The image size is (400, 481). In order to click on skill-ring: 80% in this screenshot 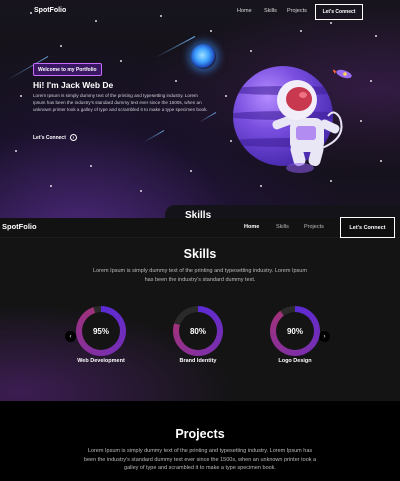, I will do `click(198, 331)`.